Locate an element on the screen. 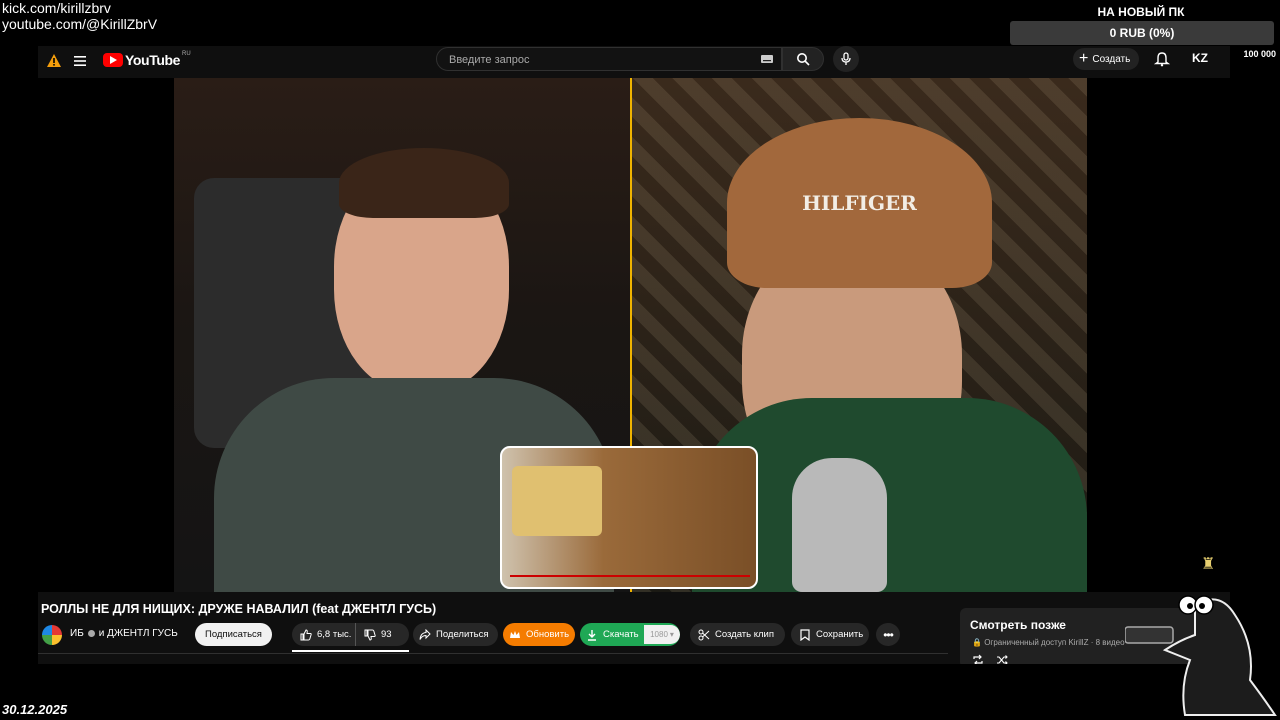  access-label: Ограниченный доступ is located at coordinates (1025, 642).